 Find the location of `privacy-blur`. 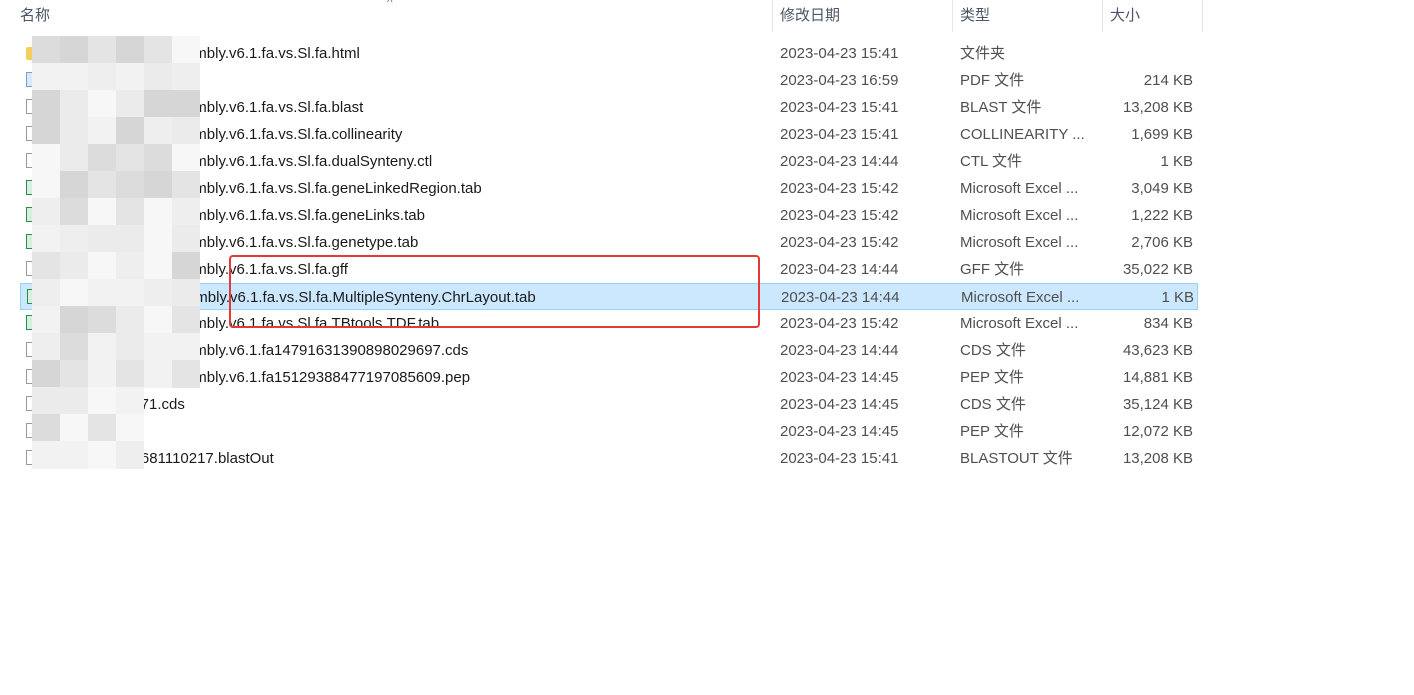

privacy-blur is located at coordinates (116, 256).